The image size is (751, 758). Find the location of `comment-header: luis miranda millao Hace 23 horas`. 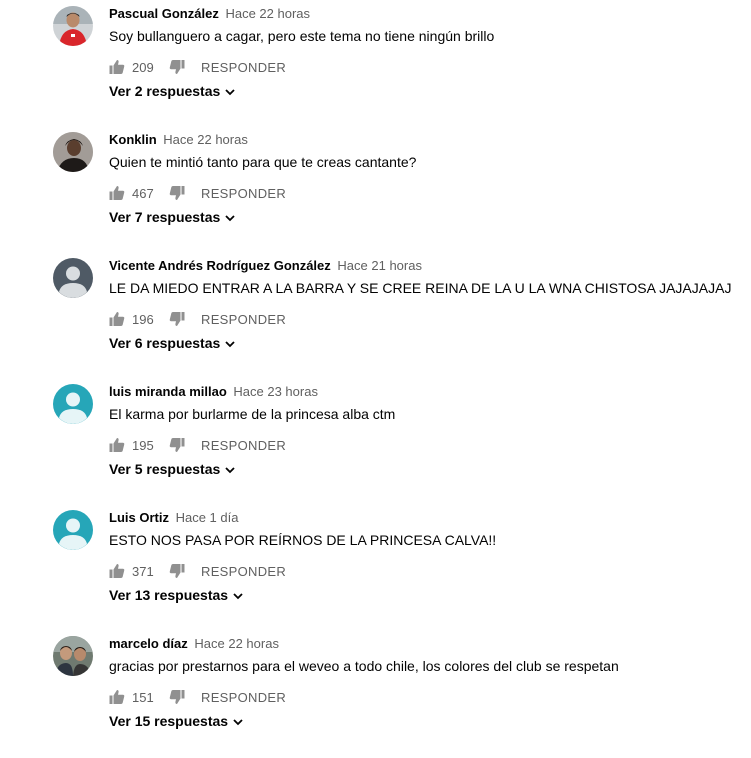

comment-header: luis miranda millao Hace 23 horas is located at coordinates (213, 392).